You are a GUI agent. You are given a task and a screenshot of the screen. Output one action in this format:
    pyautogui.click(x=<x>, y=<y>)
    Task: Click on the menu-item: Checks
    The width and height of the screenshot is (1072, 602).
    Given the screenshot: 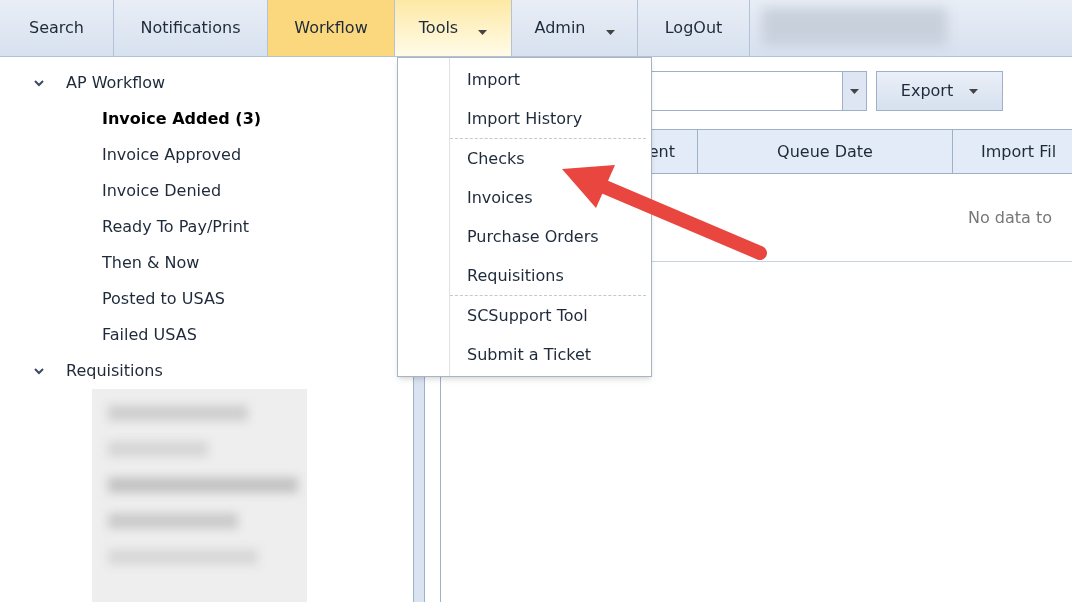 What is the action you would take?
    pyautogui.click(x=487, y=158)
    